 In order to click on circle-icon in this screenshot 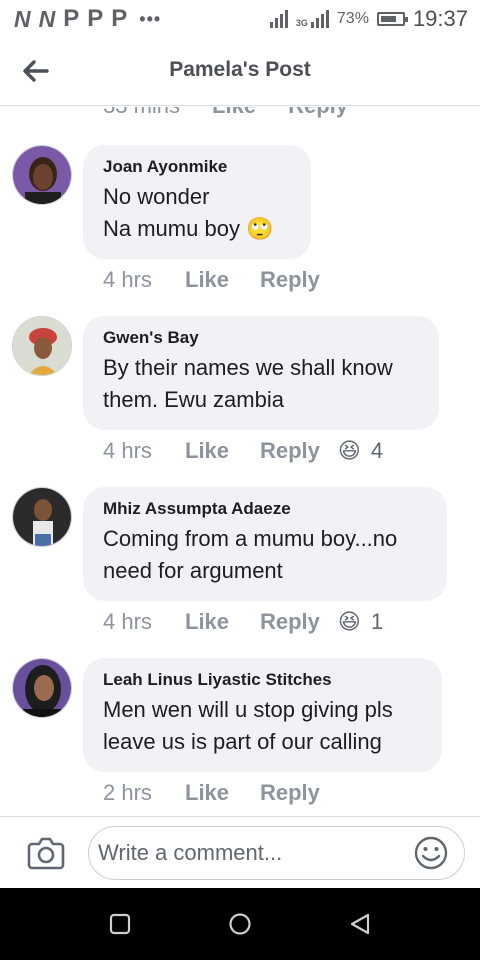, I will do `click(240, 924)`.